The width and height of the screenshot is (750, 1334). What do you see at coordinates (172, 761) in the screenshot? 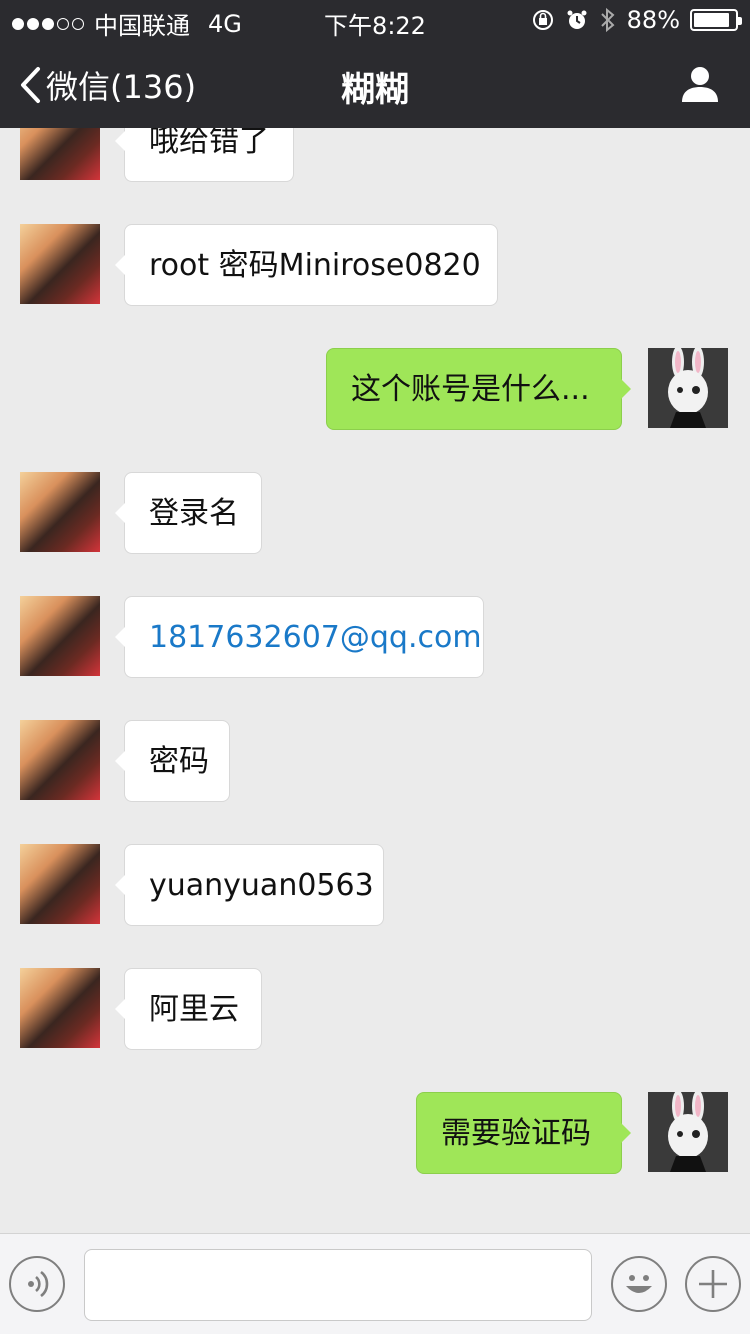
I see `message-bubble-incoming: 密码` at bounding box center [172, 761].